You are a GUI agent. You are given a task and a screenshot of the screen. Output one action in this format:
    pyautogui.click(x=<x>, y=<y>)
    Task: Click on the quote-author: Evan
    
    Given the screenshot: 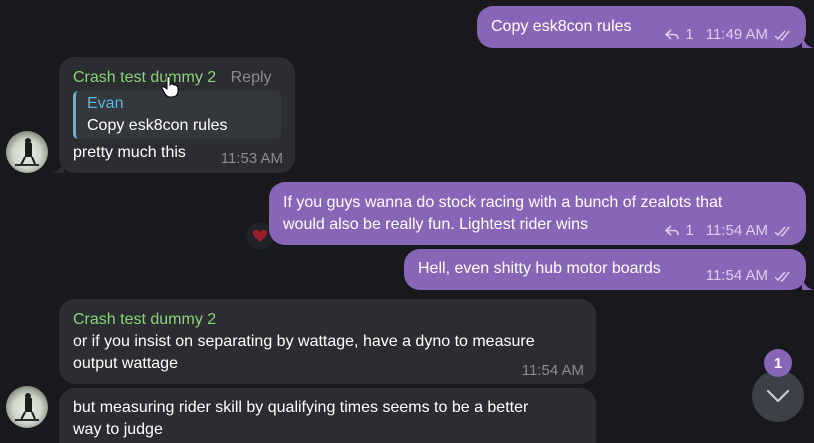 What is the action you would take?
    pyautogui.click(x=105, y=103)
    